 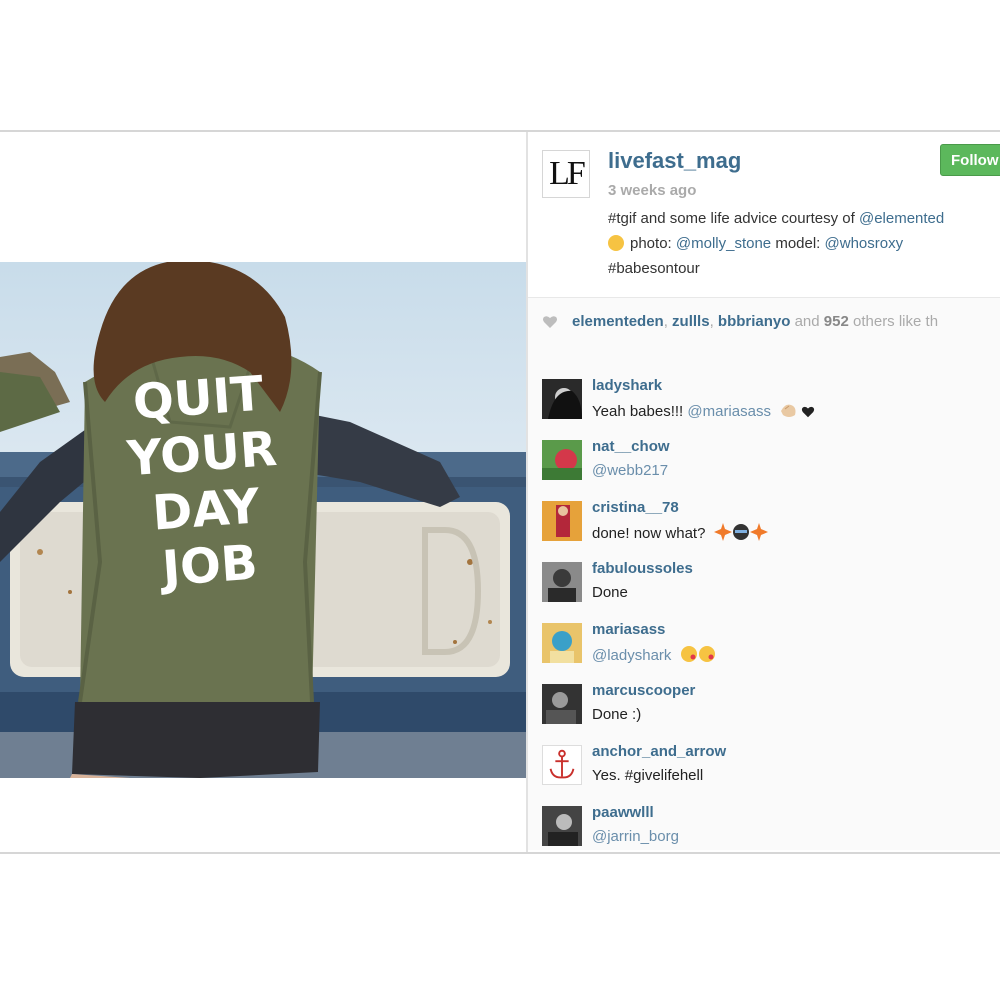 I want to click on clap-hands-icon, so click(x=788, y=410).